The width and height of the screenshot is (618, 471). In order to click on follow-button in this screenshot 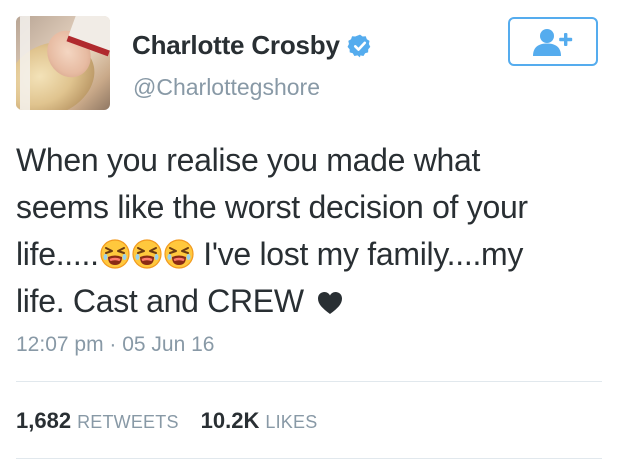, I will do `click(553, 41)`.